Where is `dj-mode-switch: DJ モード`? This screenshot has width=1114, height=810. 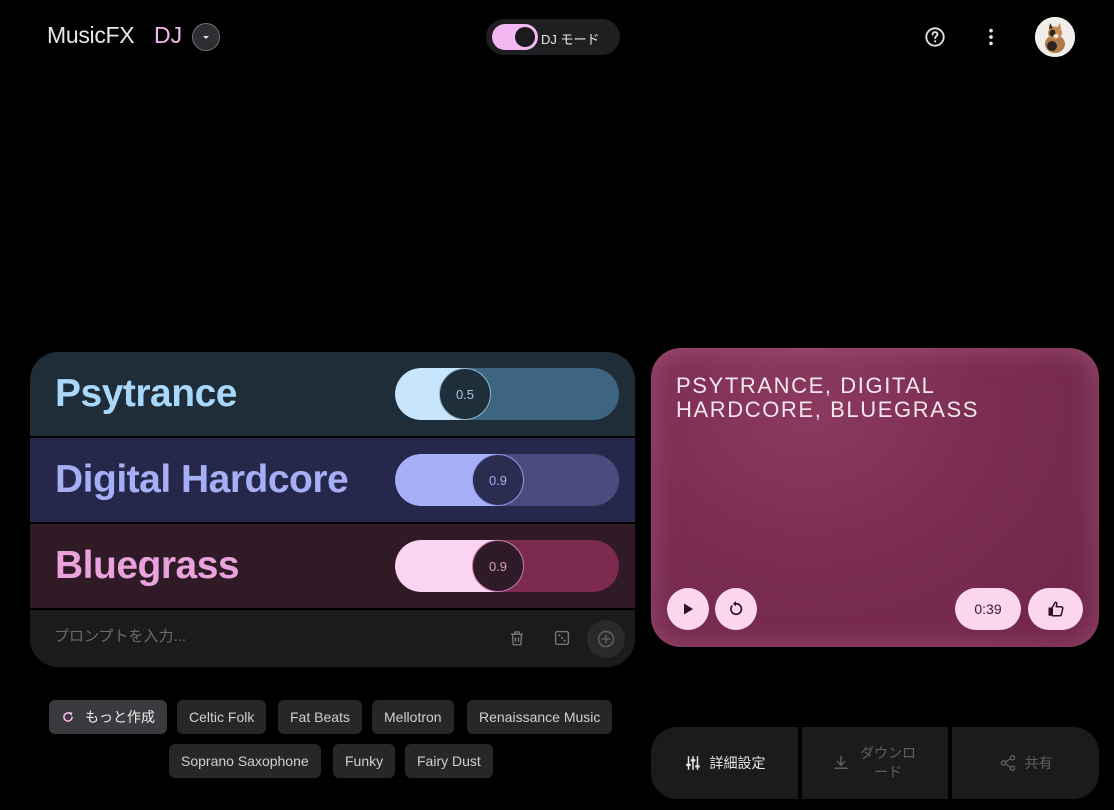 dj-mode-switch: DJ モード is located at coordinates (553, 37).